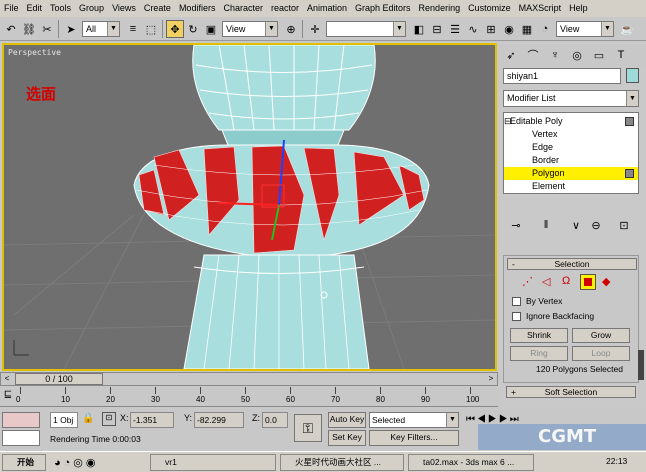  What do you see at coordinates (275, 420) in the screenshot?
I see `z-coordinate: 0.0` at bounding box center [275, 420].